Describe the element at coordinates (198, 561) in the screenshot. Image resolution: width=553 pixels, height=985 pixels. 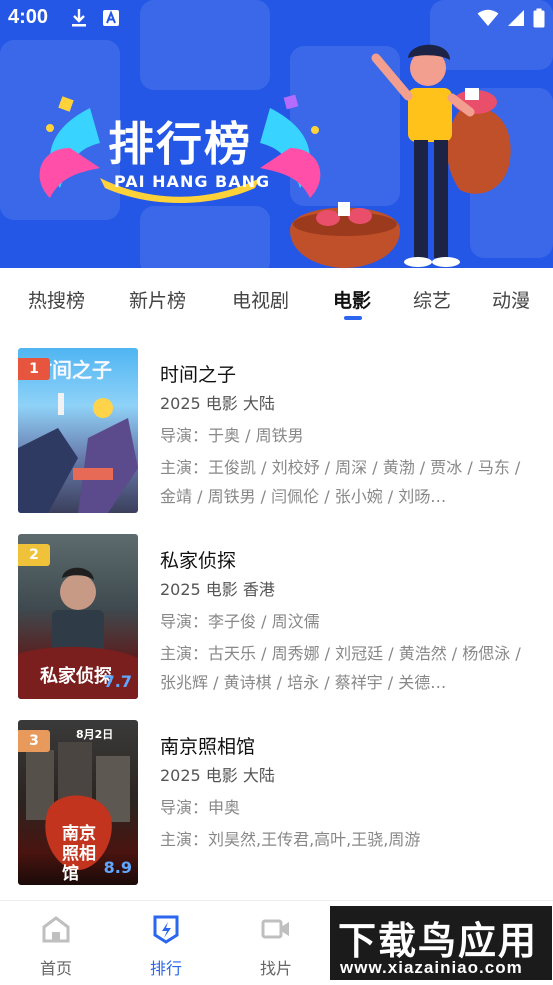
I see `movie-title: 私家侦探` at that location.